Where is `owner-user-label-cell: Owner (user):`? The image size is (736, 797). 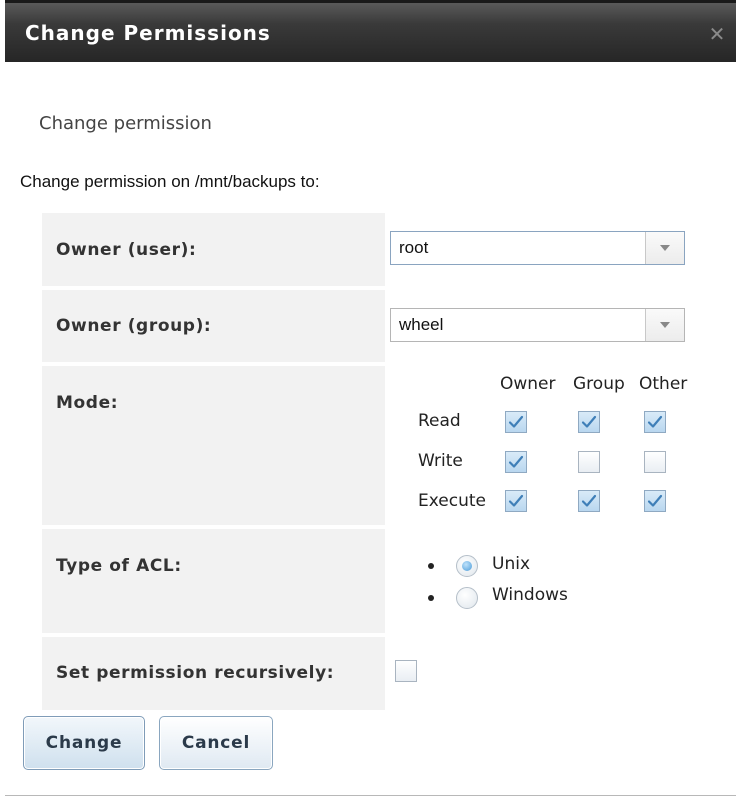
owner-user-label-cell: Owner (user): is located at coordinates (213, 249).